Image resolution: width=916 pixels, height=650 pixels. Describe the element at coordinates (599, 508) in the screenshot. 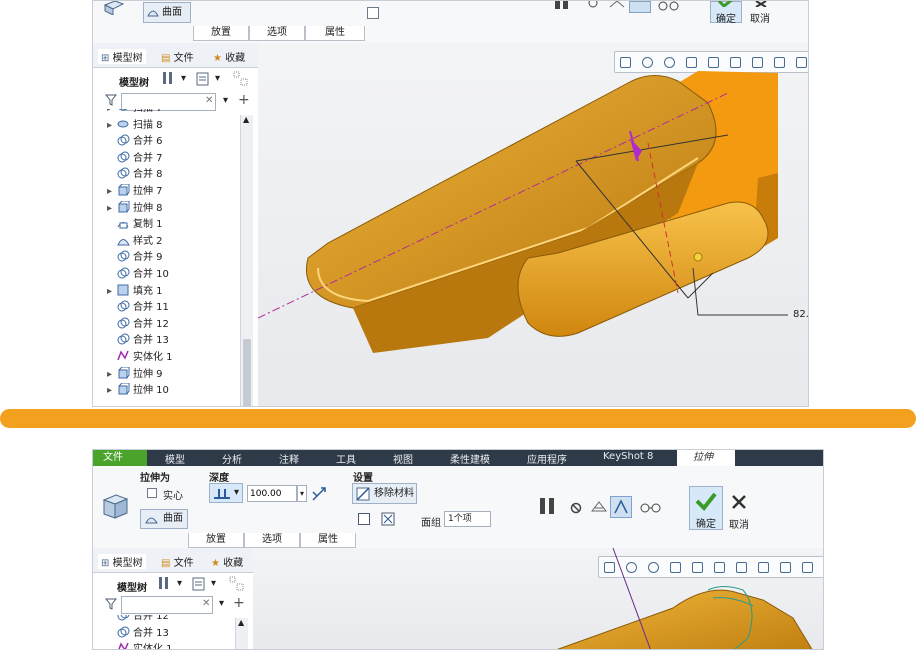

I see `verify-icon` at that location.